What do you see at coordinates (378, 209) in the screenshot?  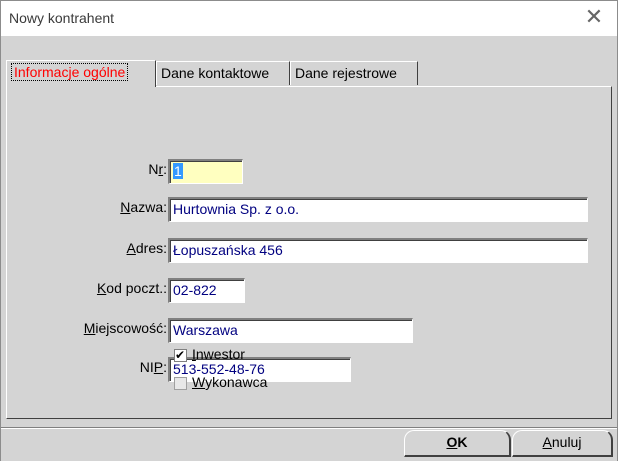 I see `nazwa-field: Hurtownia Sp. z o.o.` at bounding box center [378, 209].